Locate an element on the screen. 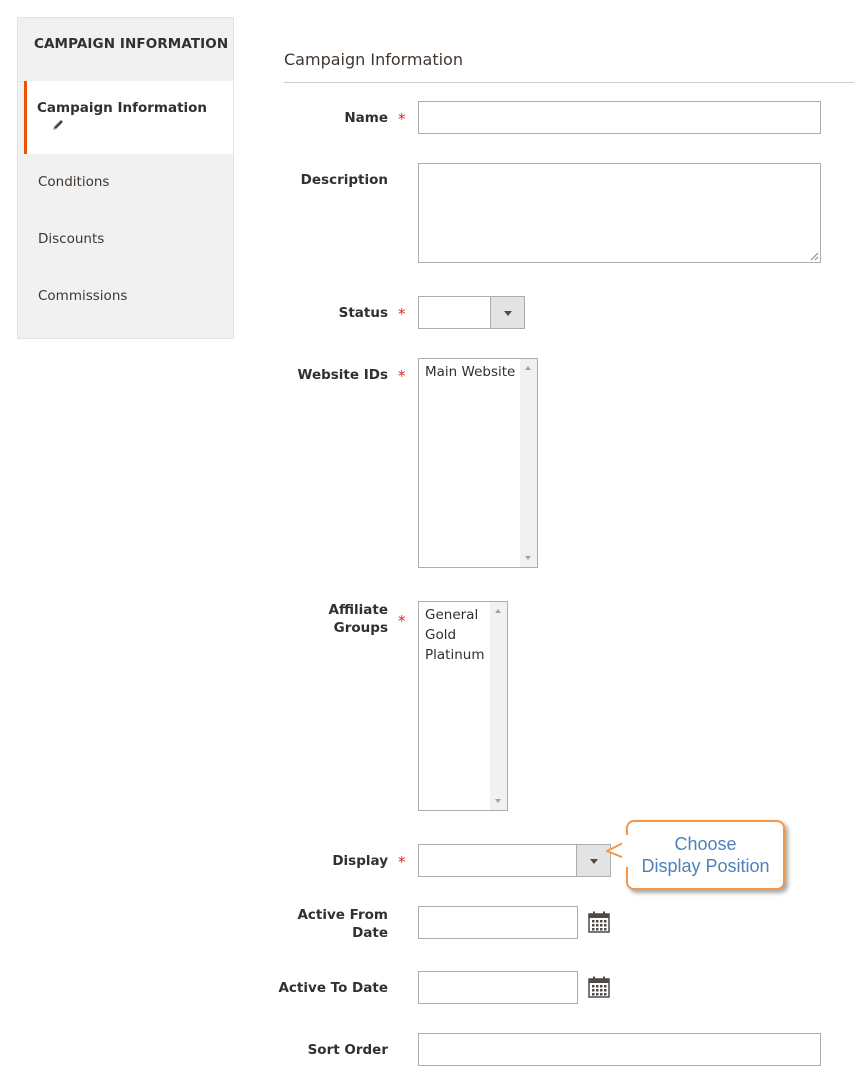  affiliate-groups-label: Affiliate Groups is located at coordinates (358, 619).